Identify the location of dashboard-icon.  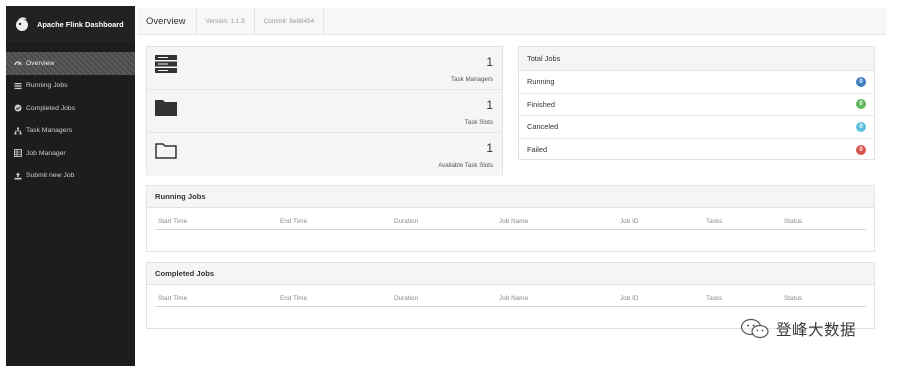
(18, 63).